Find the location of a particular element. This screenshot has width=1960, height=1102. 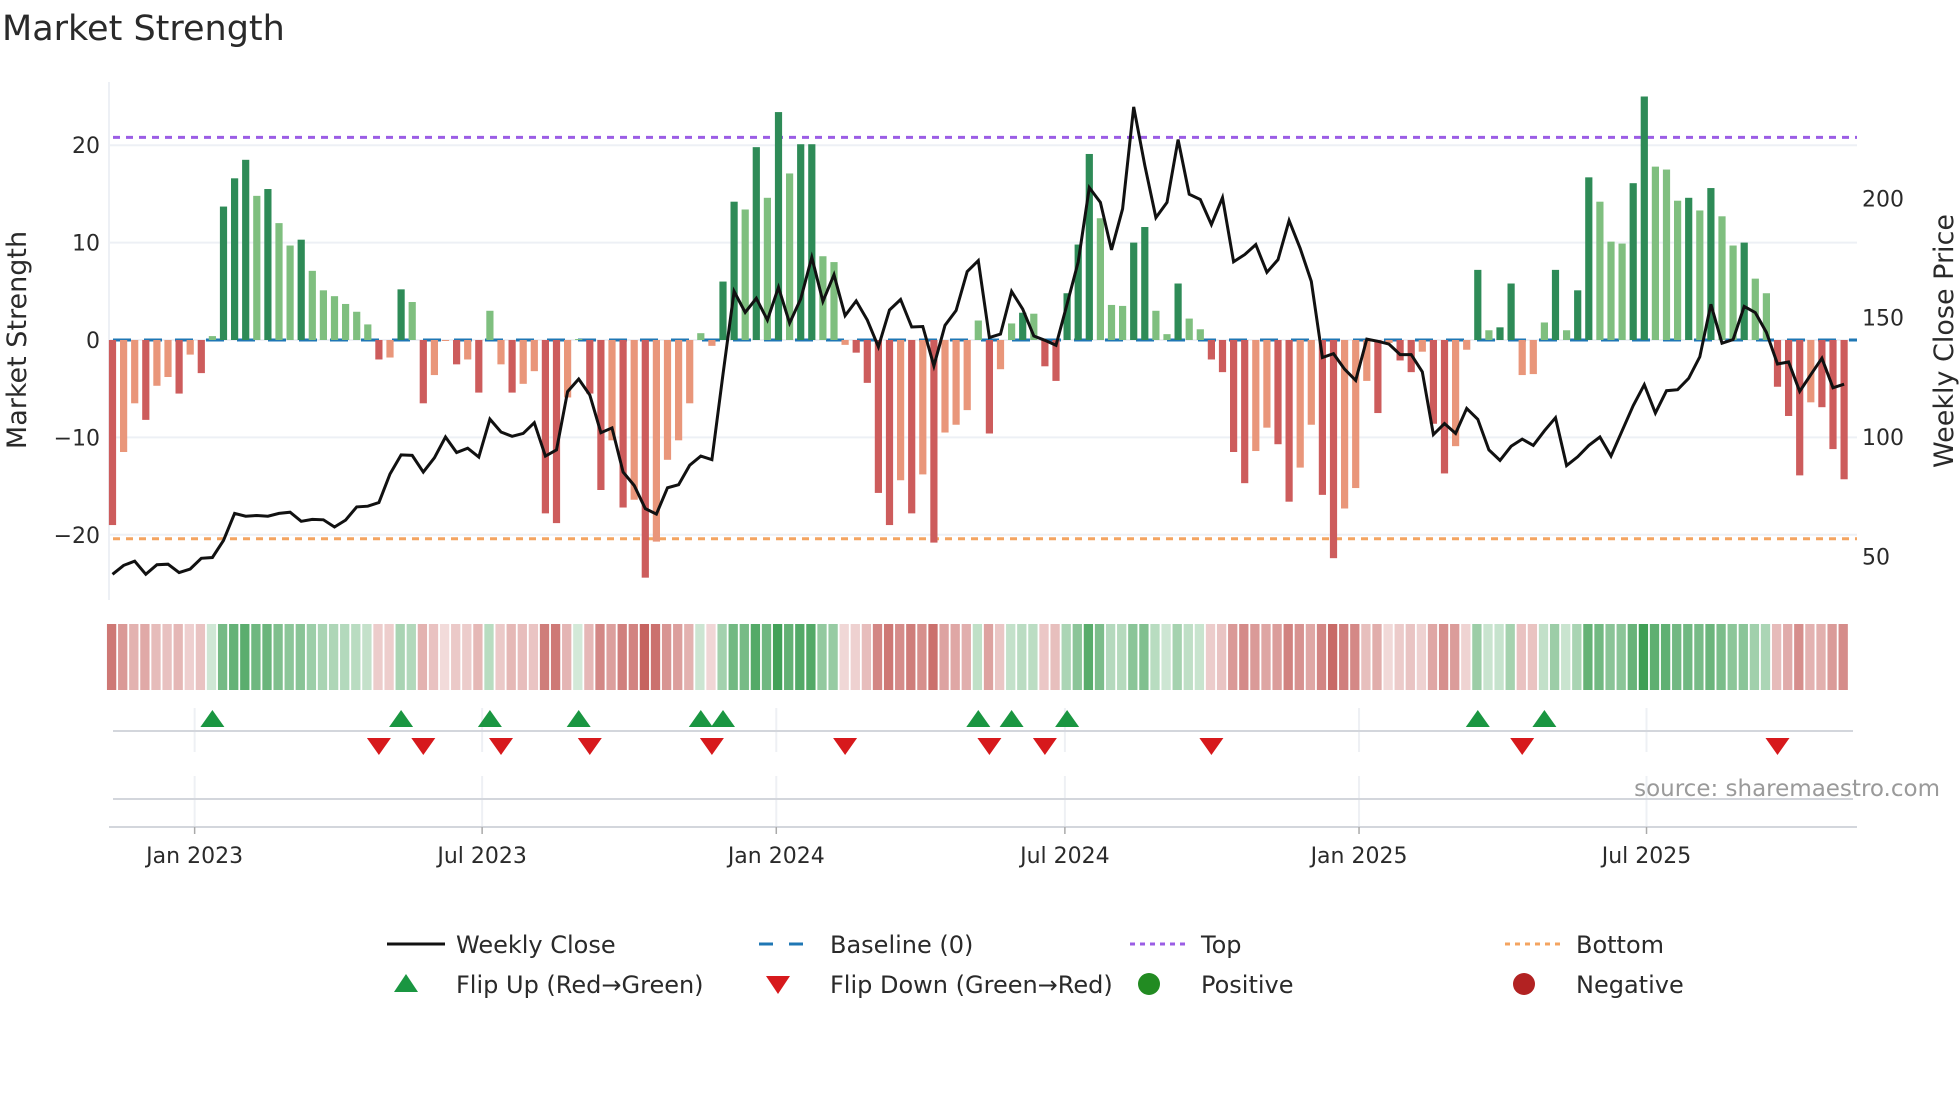

y2-tick-label: 150 is located at coordinates (1883, 319).